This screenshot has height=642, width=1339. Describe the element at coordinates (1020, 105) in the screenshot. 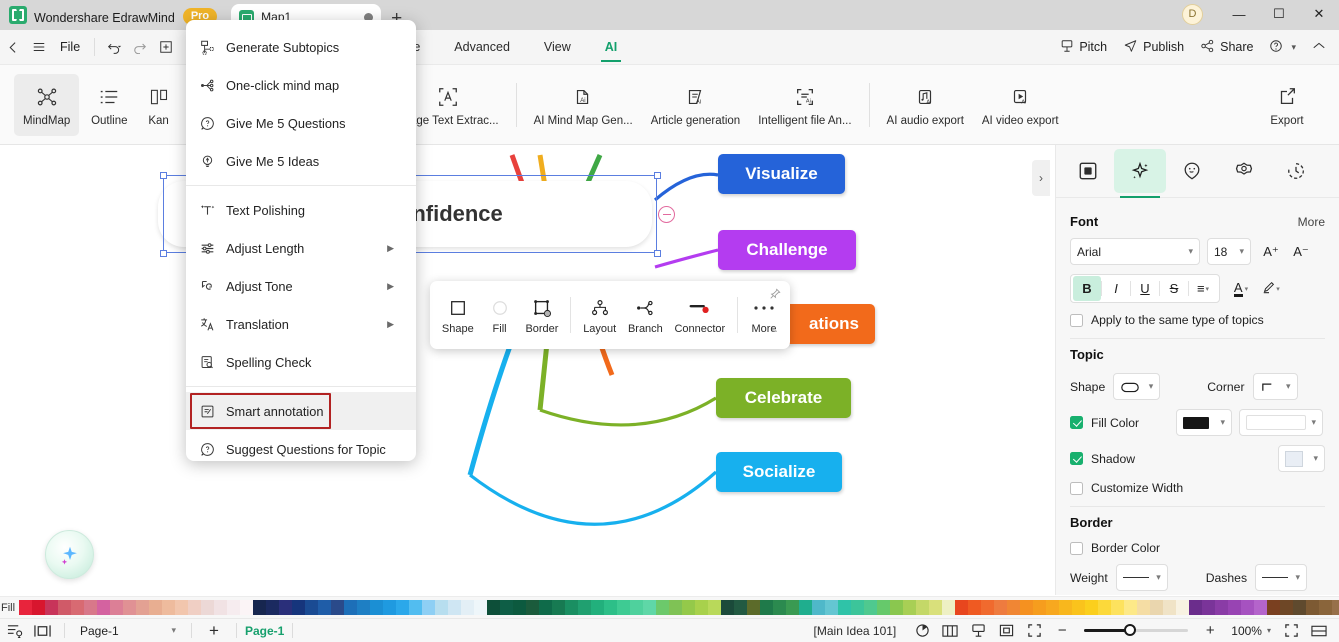

I see `ai-video-export-button: Ai AI video export` at that location.